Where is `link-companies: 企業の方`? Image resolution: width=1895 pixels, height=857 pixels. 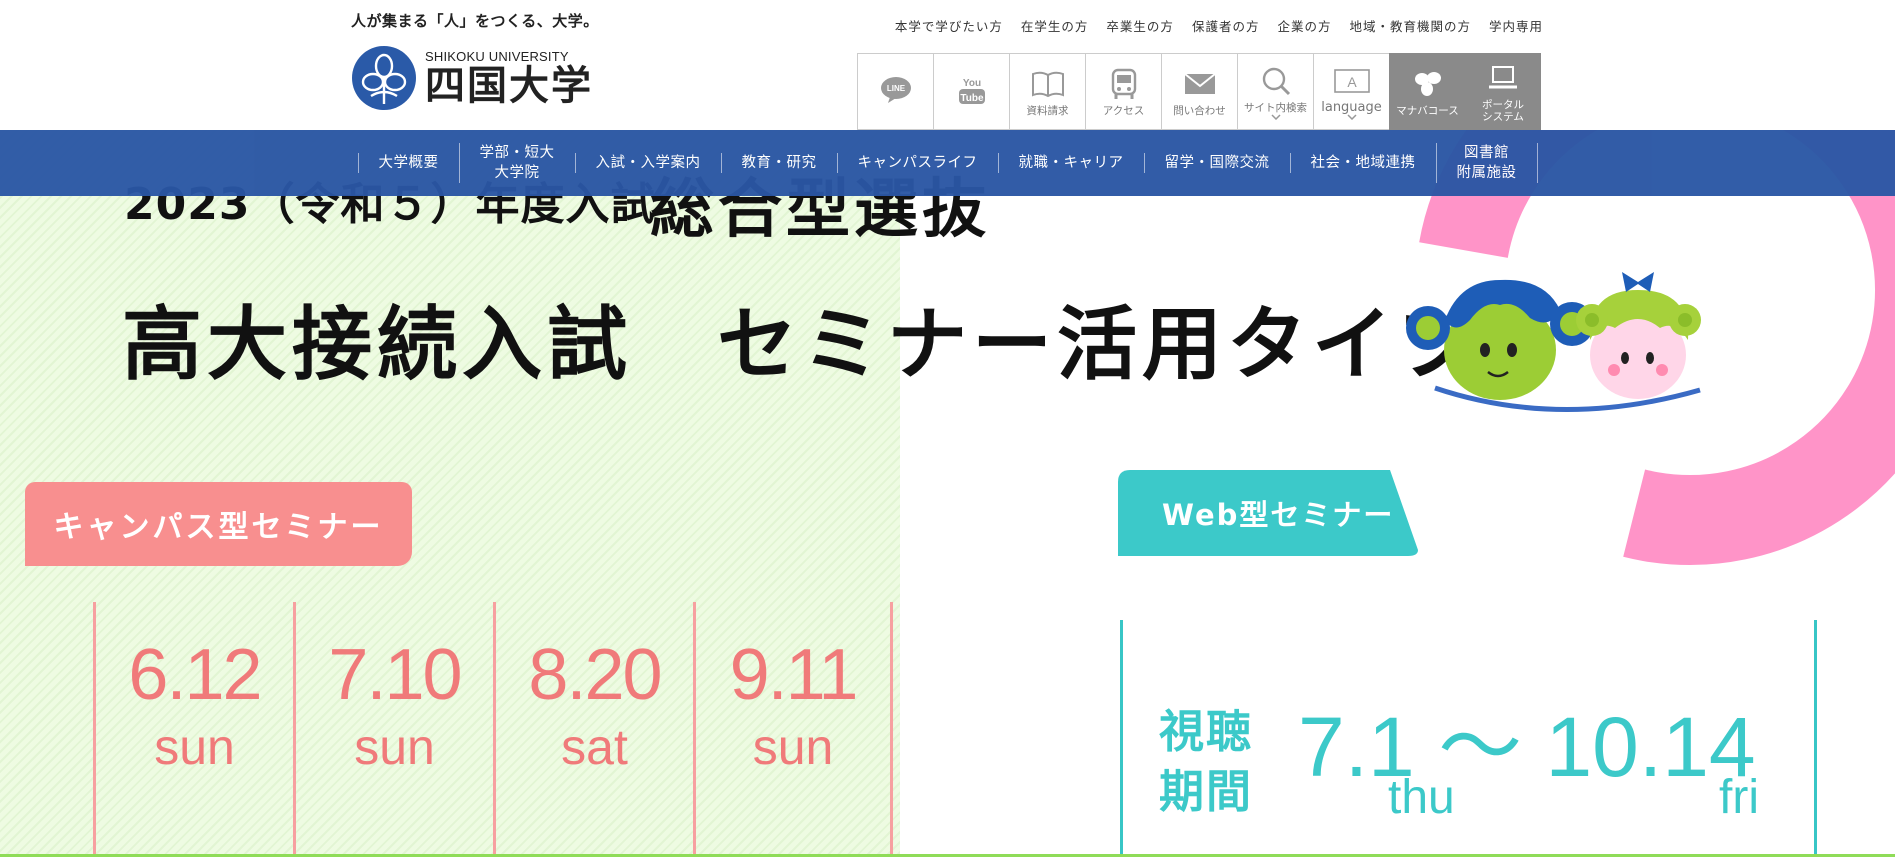 link-companies: 企業の方 is located at coordinates (1304, 25).